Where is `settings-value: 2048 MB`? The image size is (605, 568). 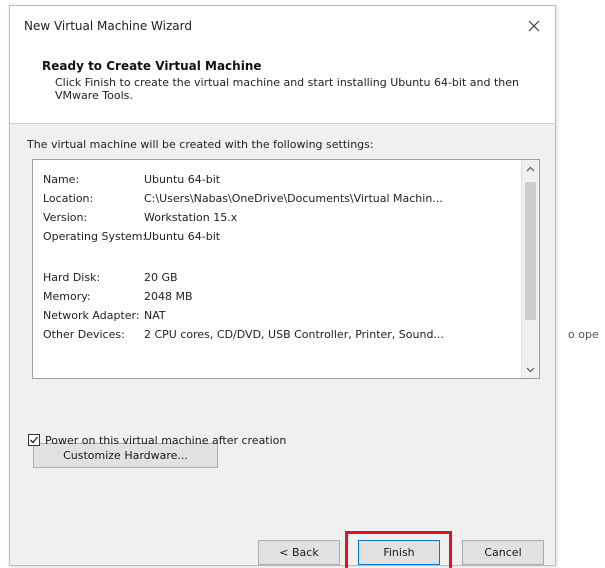
settings-value: 2048 MB is located at coordinates (168, 296).